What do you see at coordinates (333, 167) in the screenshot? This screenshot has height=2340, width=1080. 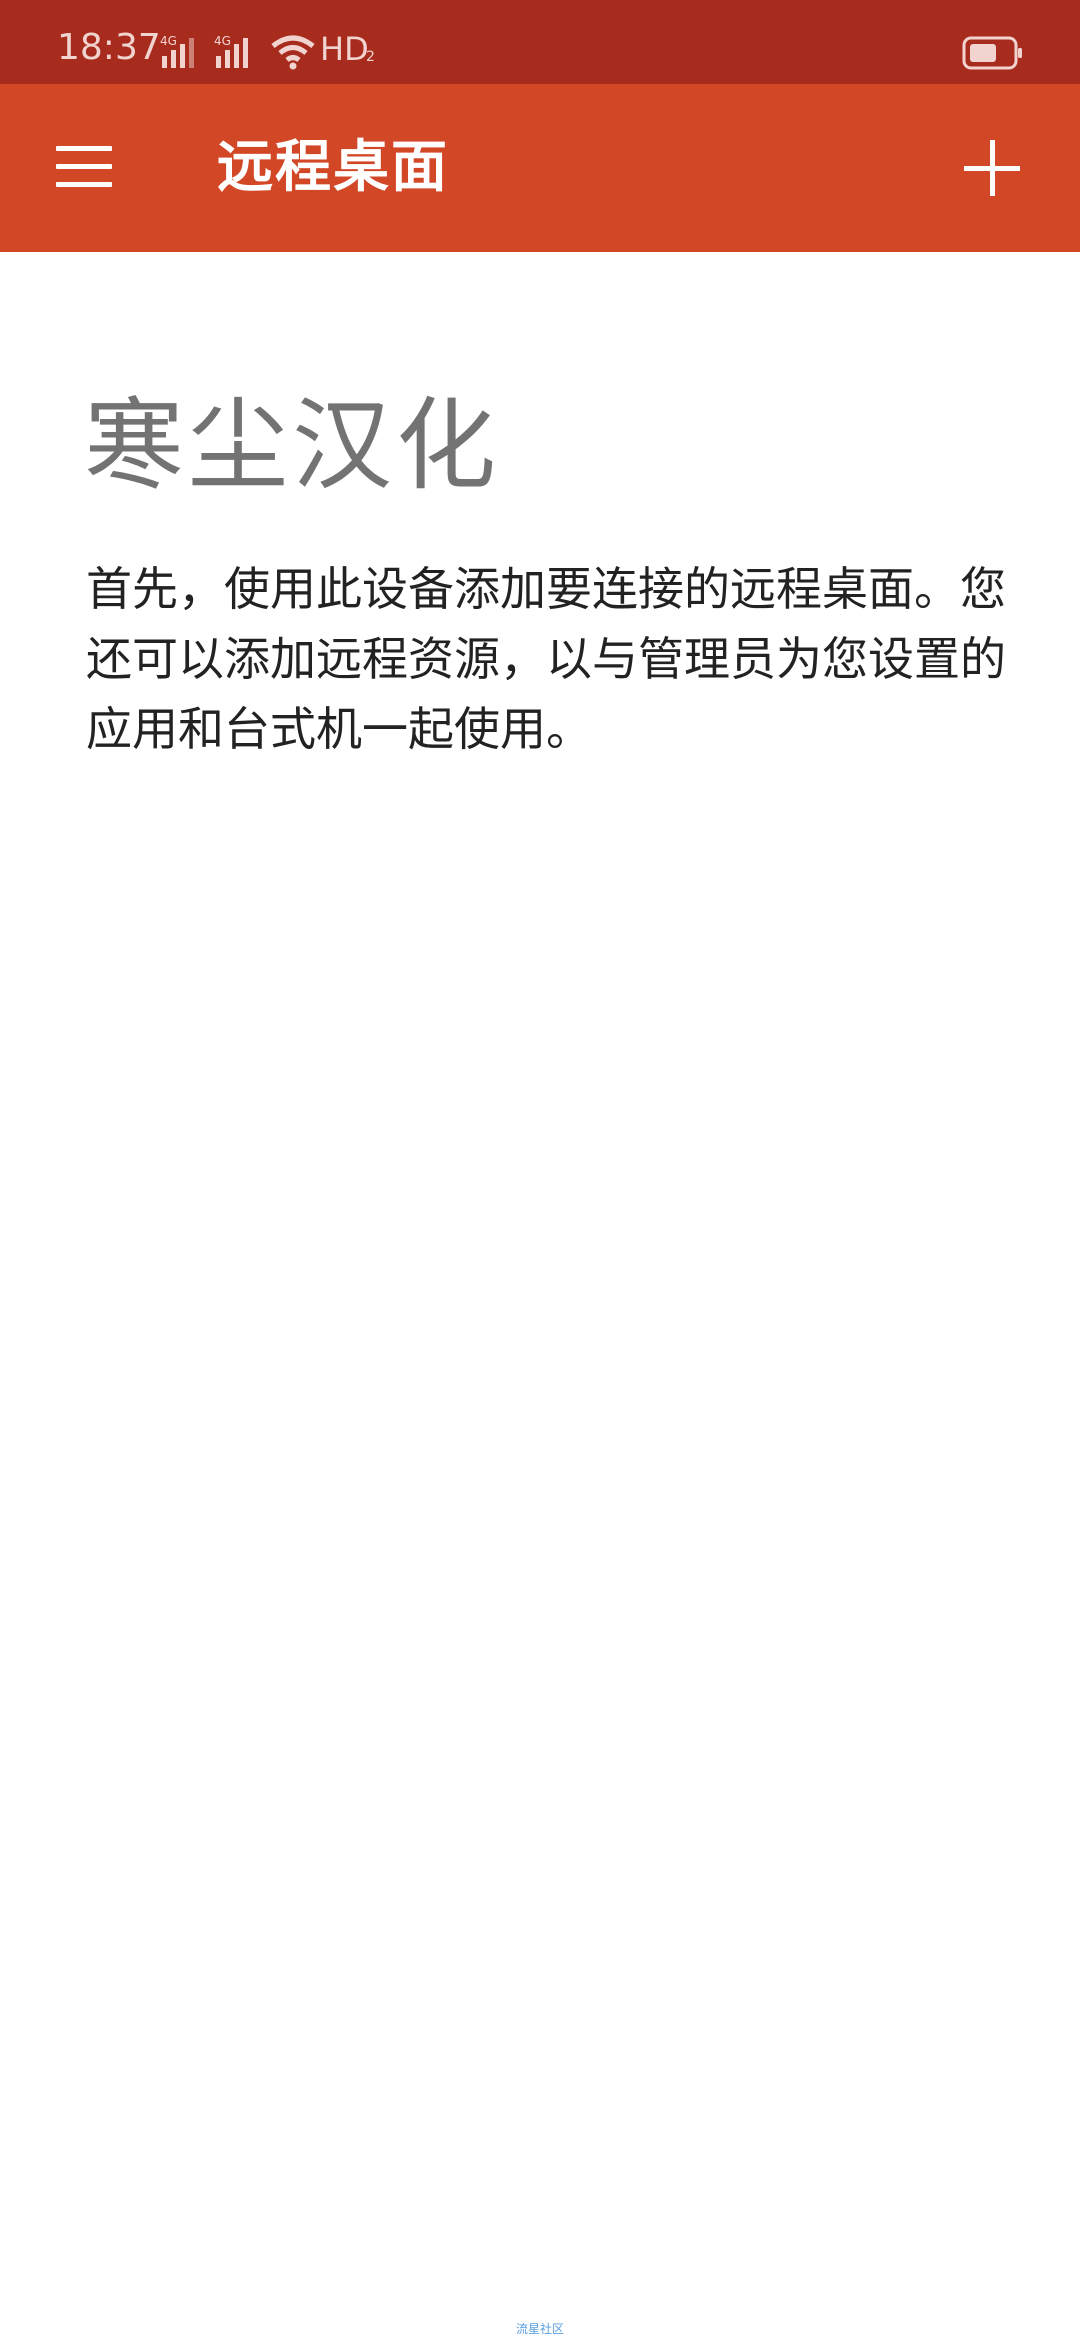 I see `app-title: 远程桌面` at bounding box center [333, 167].